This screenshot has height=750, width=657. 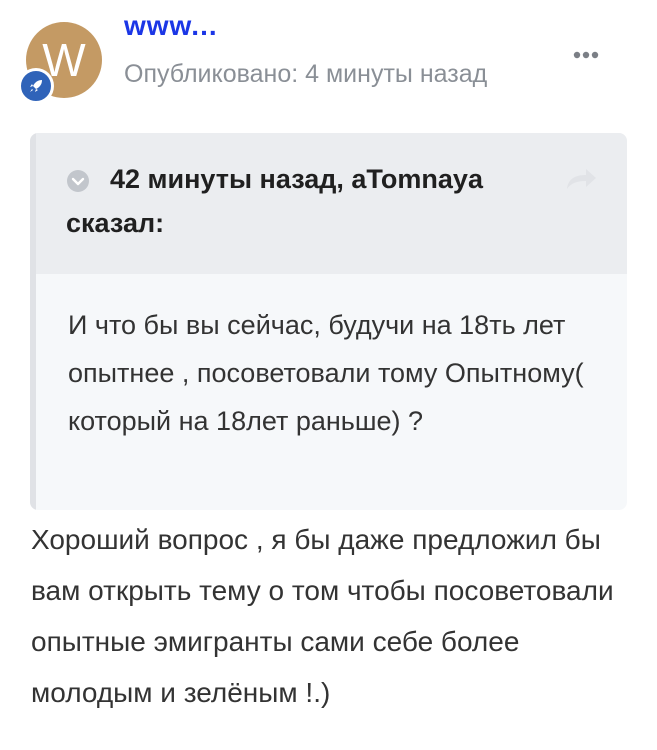 What do you see at coordinates (581, 178) in the screenshot?
I see `share-arrow-icon` at bounding box center [581, 178].